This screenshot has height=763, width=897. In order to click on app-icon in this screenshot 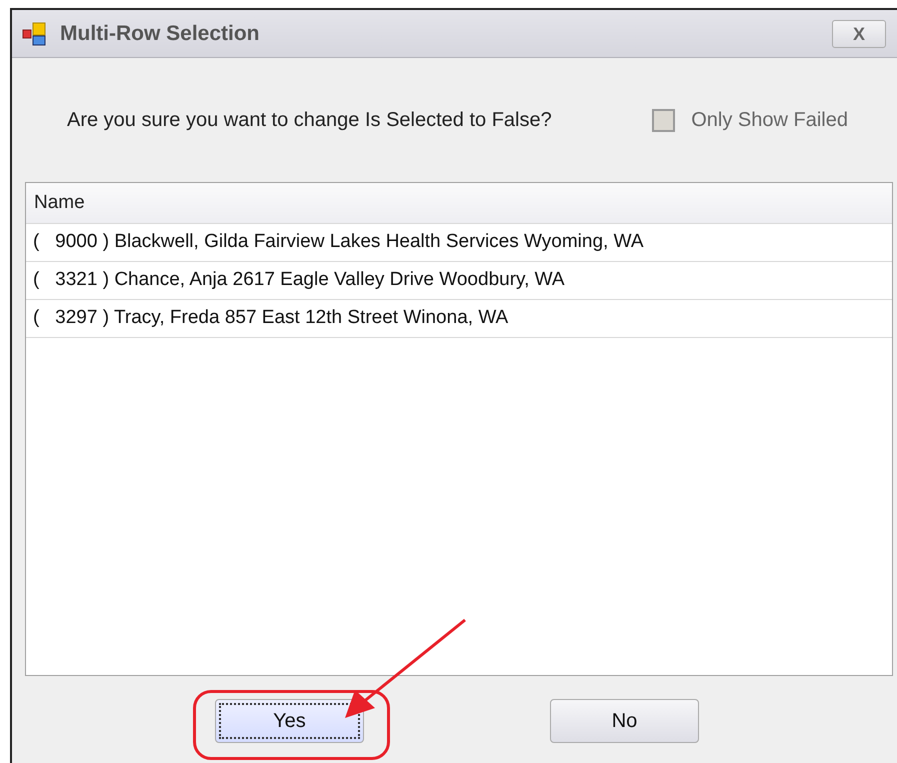, I will do `click(35, 34)`.